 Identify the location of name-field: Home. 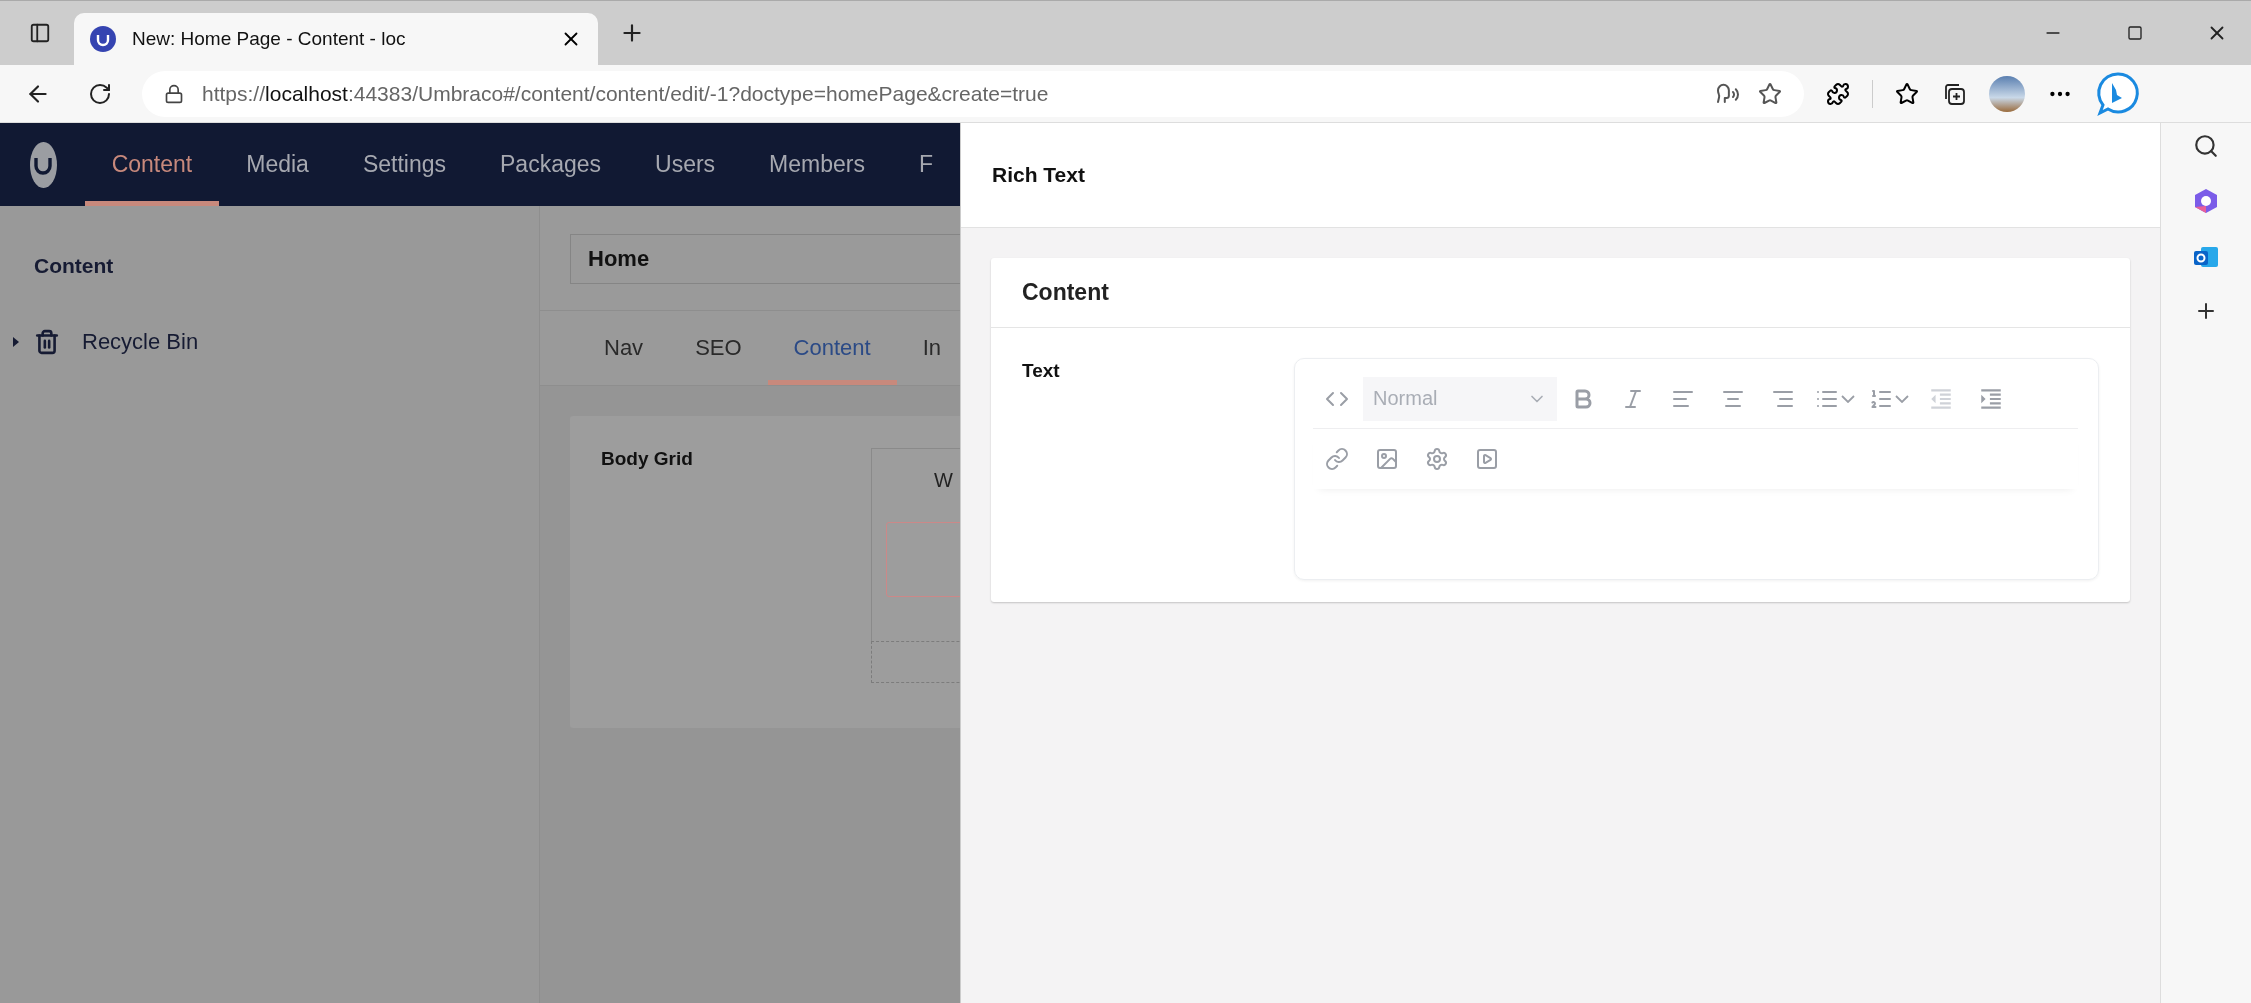
(765, 259).